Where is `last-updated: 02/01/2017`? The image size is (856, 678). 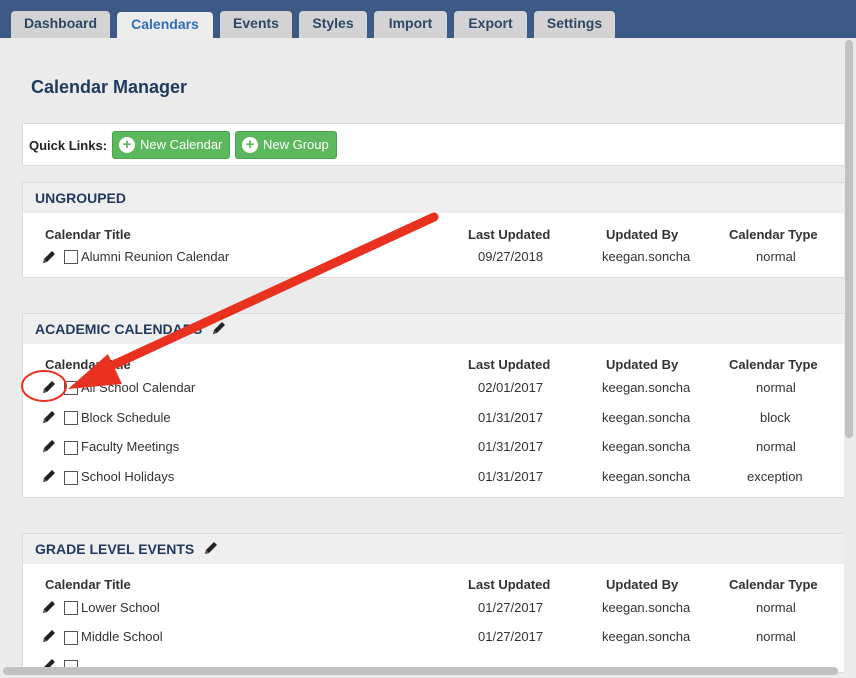 last-updated: 02/01/2017 is located at coordinates (511, 387).